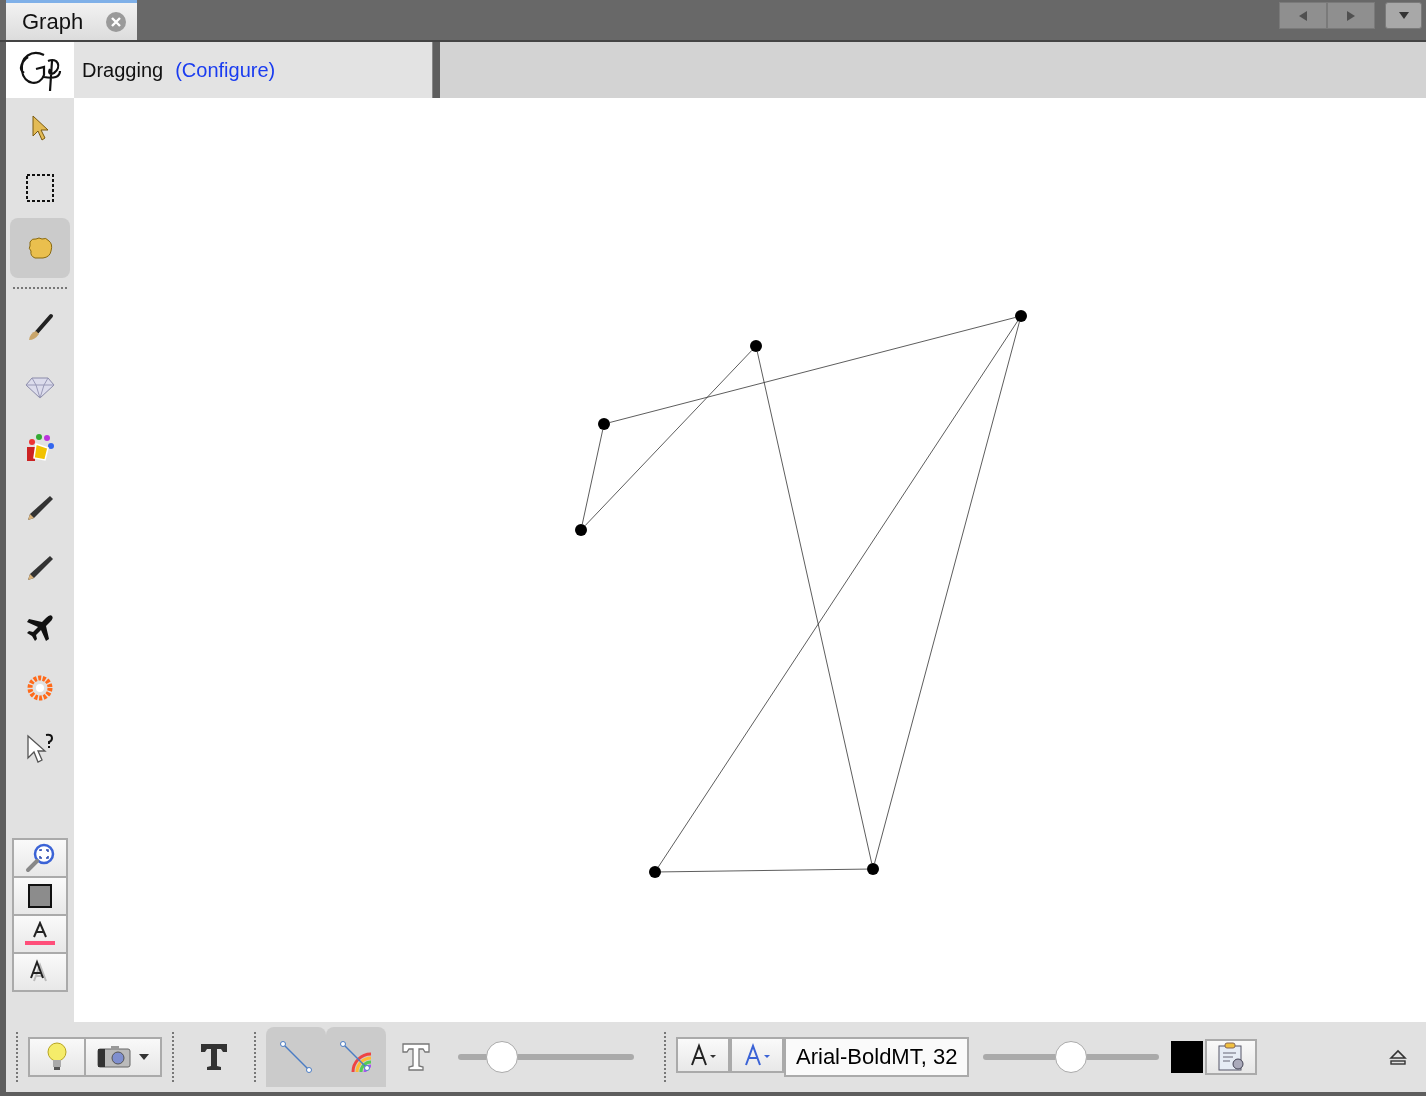 The width and height of the screenshot is (1426, 1096). I want to click on rainbow-line-icon, so click(356, 1057).